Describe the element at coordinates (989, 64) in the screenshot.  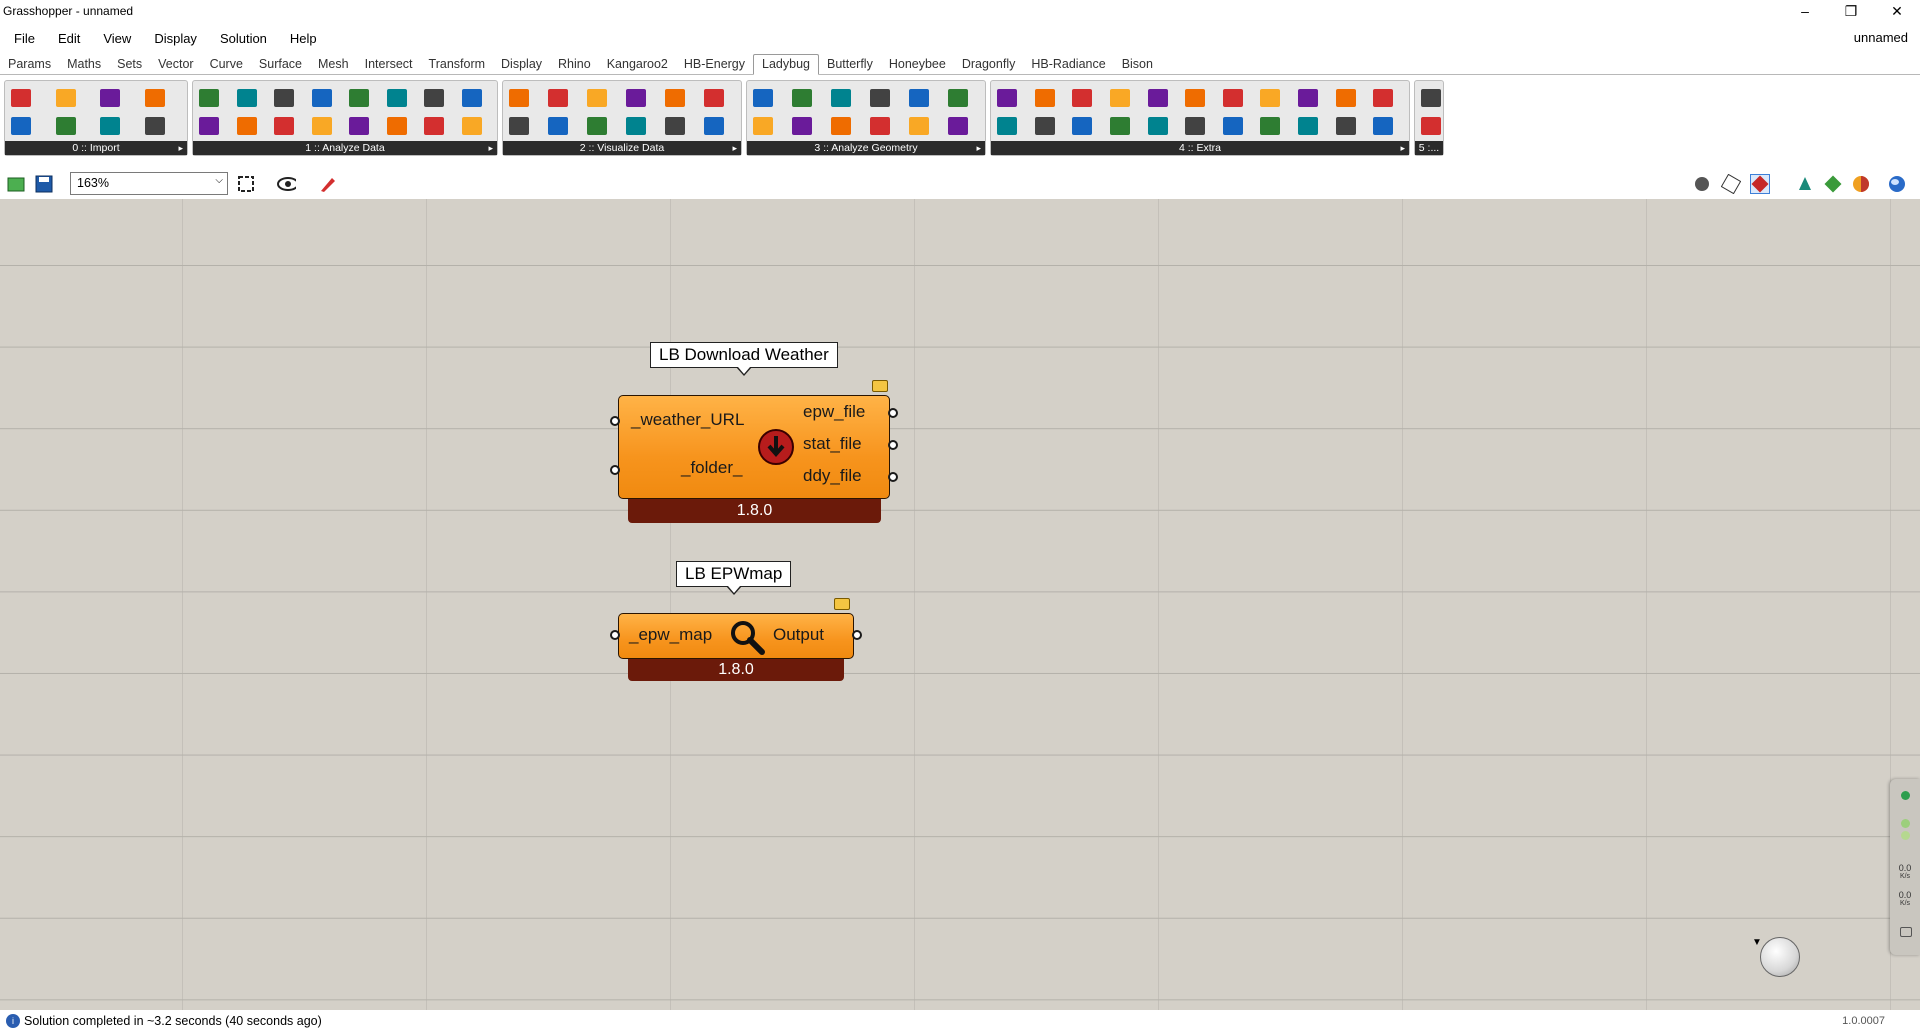
I see `tab-dragonfly: Dragonfly` at that location.